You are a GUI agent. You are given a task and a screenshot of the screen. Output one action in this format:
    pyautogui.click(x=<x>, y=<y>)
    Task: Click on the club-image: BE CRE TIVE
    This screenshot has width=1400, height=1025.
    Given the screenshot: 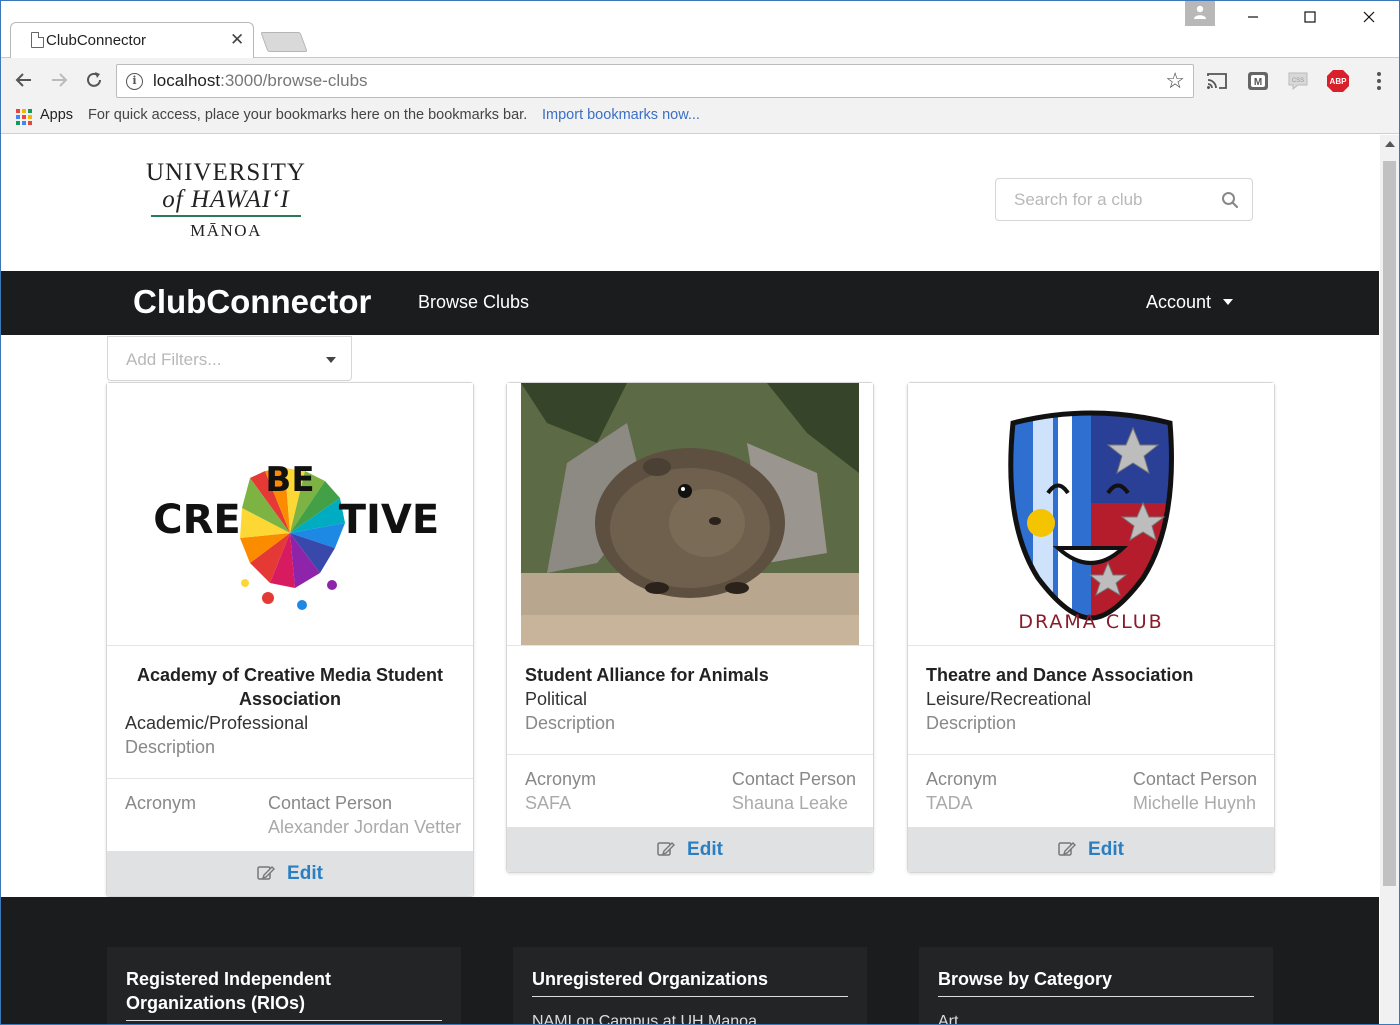 What is the action you would take?
    pyautogui.click(x=290, y=514)
    